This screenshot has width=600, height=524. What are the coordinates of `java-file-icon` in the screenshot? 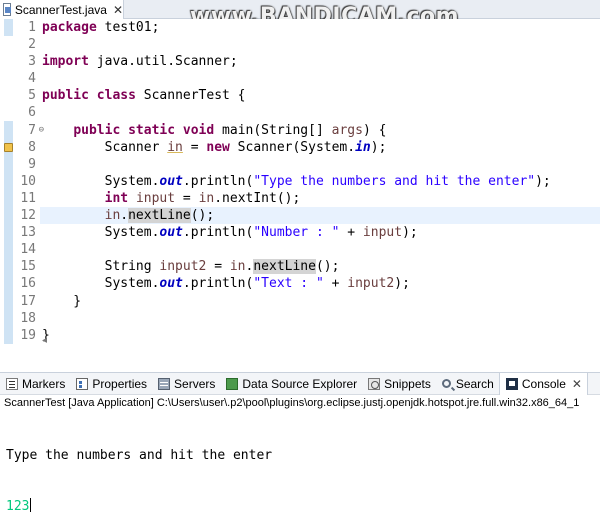 It's located at (7, 9).